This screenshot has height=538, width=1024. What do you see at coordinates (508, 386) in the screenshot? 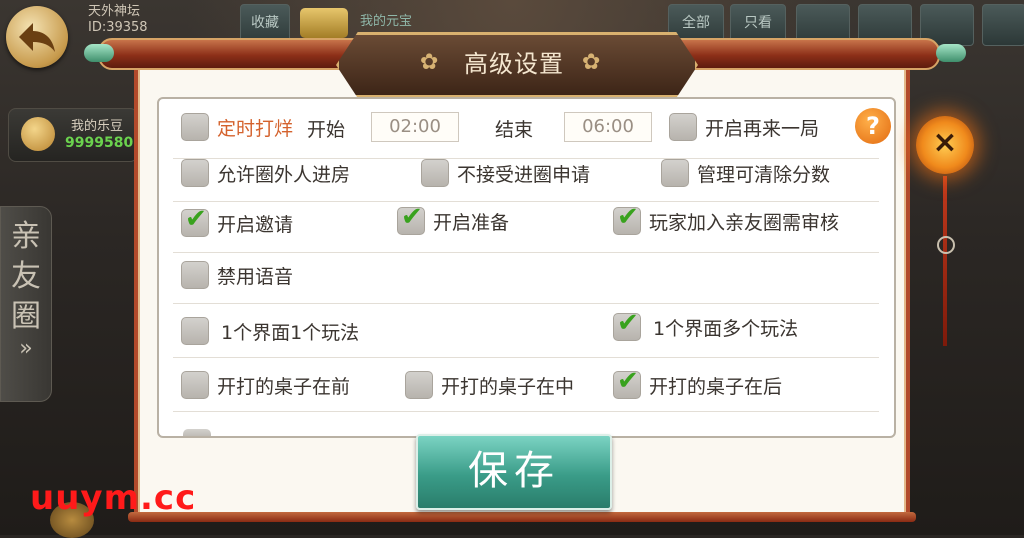
I see `tables-middle-label: 开打的桌子在中` at bounding box center [508, 386].